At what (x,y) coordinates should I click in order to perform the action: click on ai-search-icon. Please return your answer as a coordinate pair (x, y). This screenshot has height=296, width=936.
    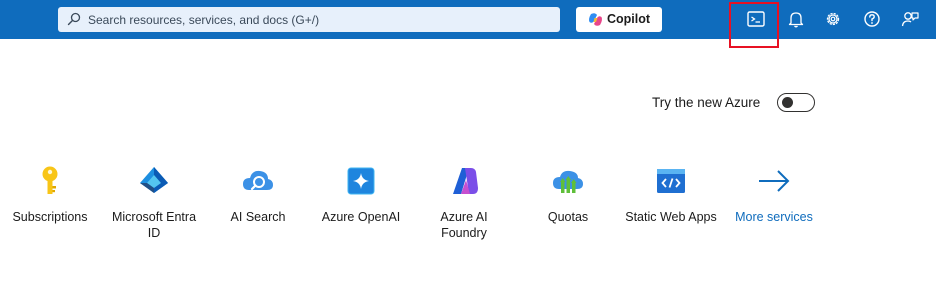
    Looking at the image, I should click on (258, 180).